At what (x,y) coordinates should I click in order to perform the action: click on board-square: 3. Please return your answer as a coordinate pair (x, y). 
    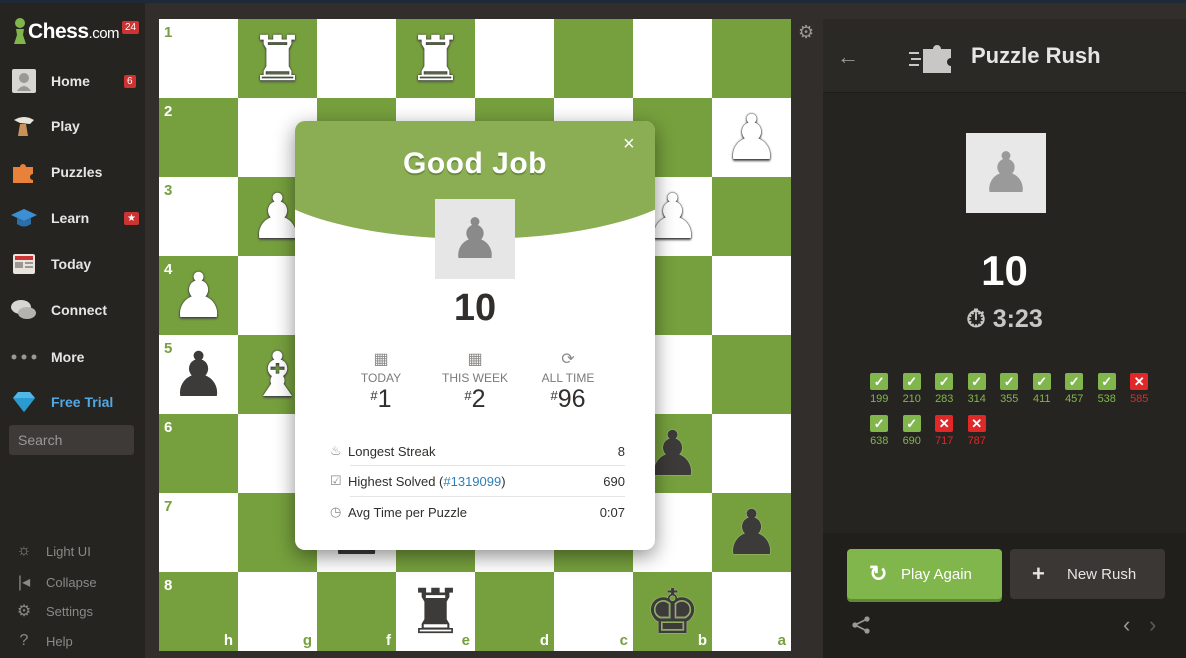
    Looking at the image, I should click on (198, 216).